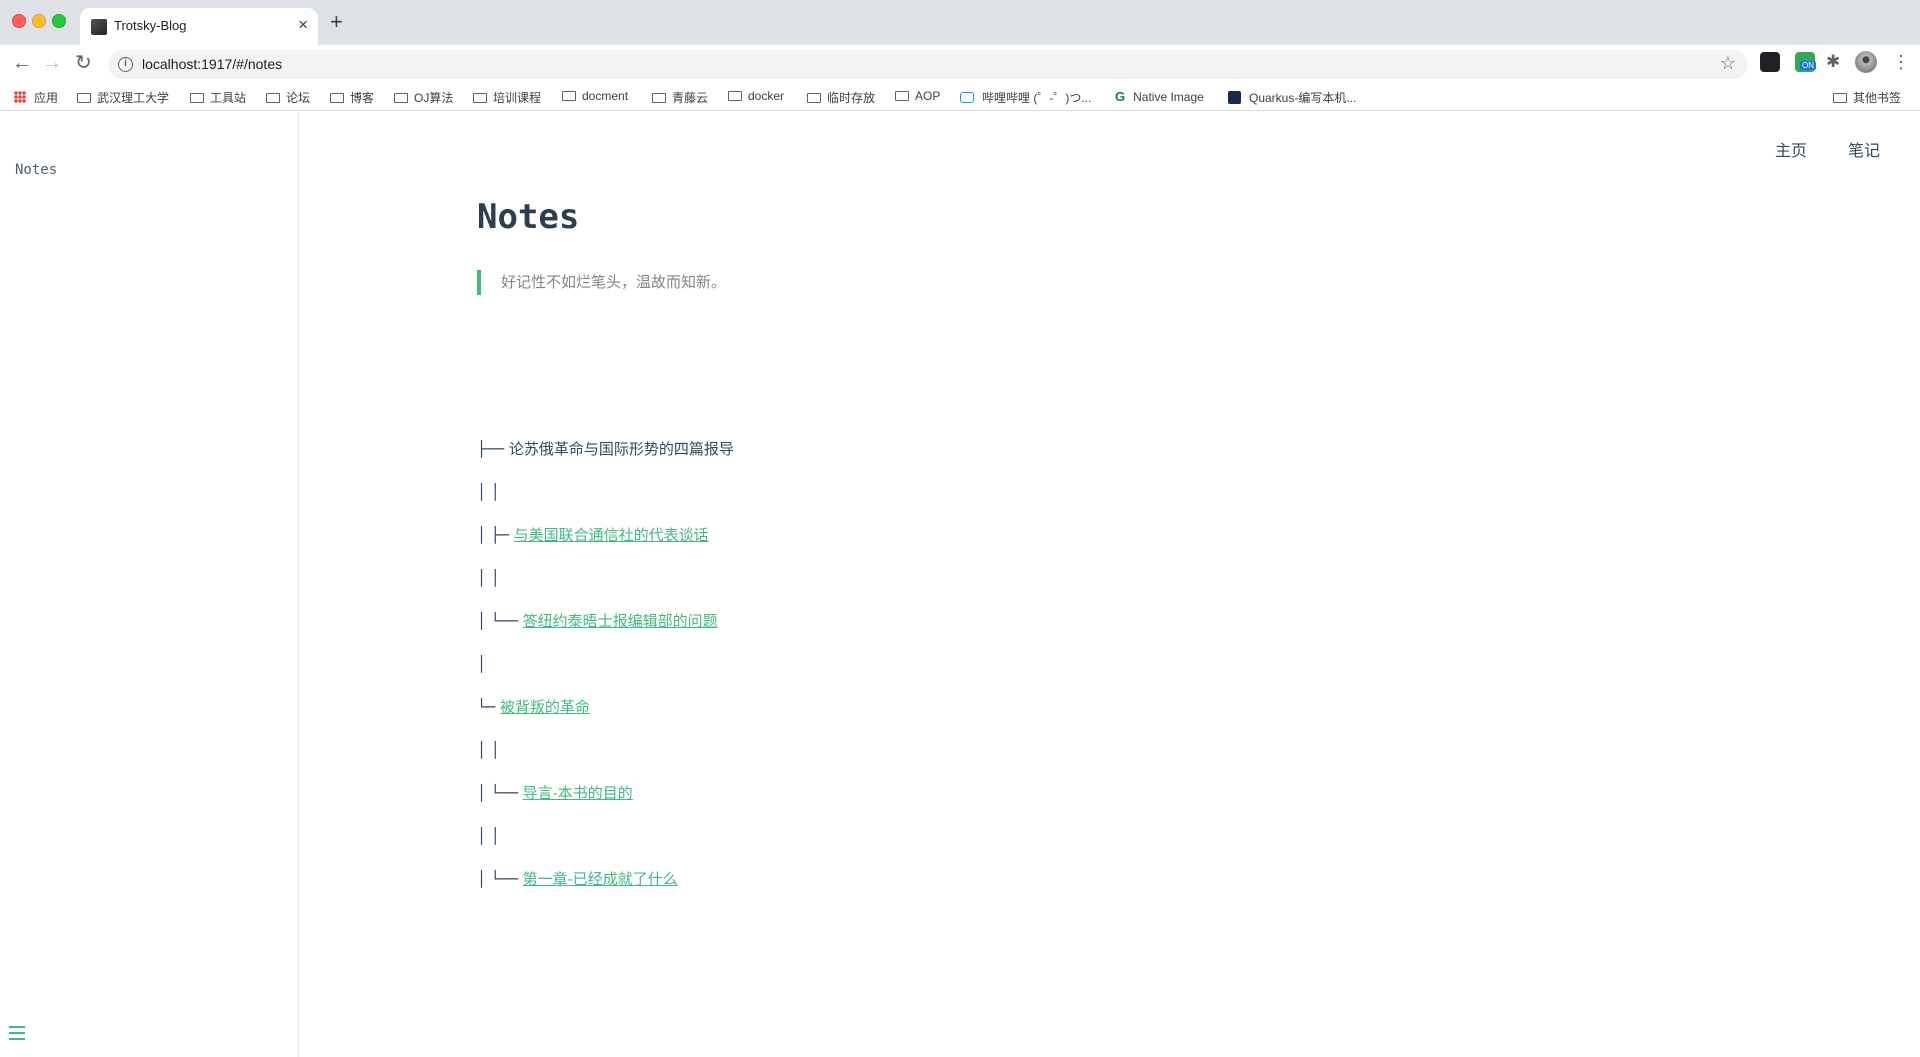  Describe the element at coordinates (212, 64) in the screenshot. I see `url-text: localhost:1917/#/notes` at that location.